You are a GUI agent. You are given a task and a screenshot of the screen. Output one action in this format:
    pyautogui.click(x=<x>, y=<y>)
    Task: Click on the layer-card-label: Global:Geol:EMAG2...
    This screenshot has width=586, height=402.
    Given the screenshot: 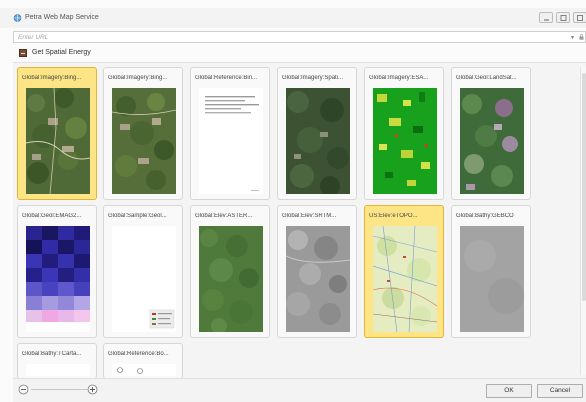 What is the action you would take?
    pyautogui.click(x=52, y=216)
    